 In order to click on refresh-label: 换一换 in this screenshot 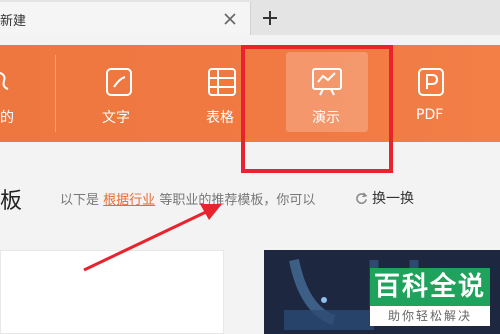, I will do `click(393, 199)`.